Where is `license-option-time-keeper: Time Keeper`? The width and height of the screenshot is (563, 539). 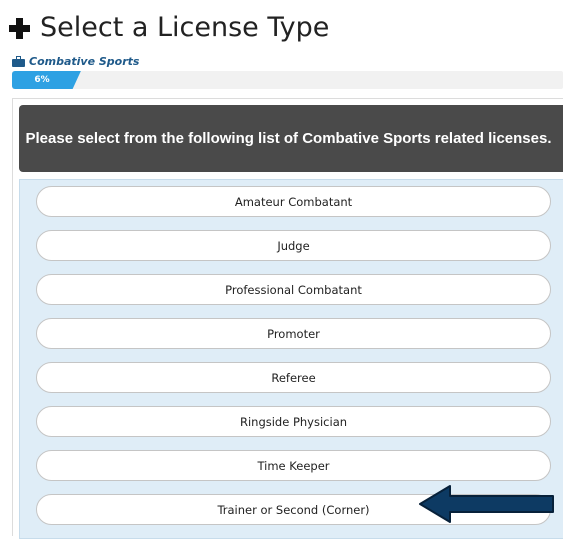 license-option-time-keeper: Time Keeper is located at coordinates (293, 465).